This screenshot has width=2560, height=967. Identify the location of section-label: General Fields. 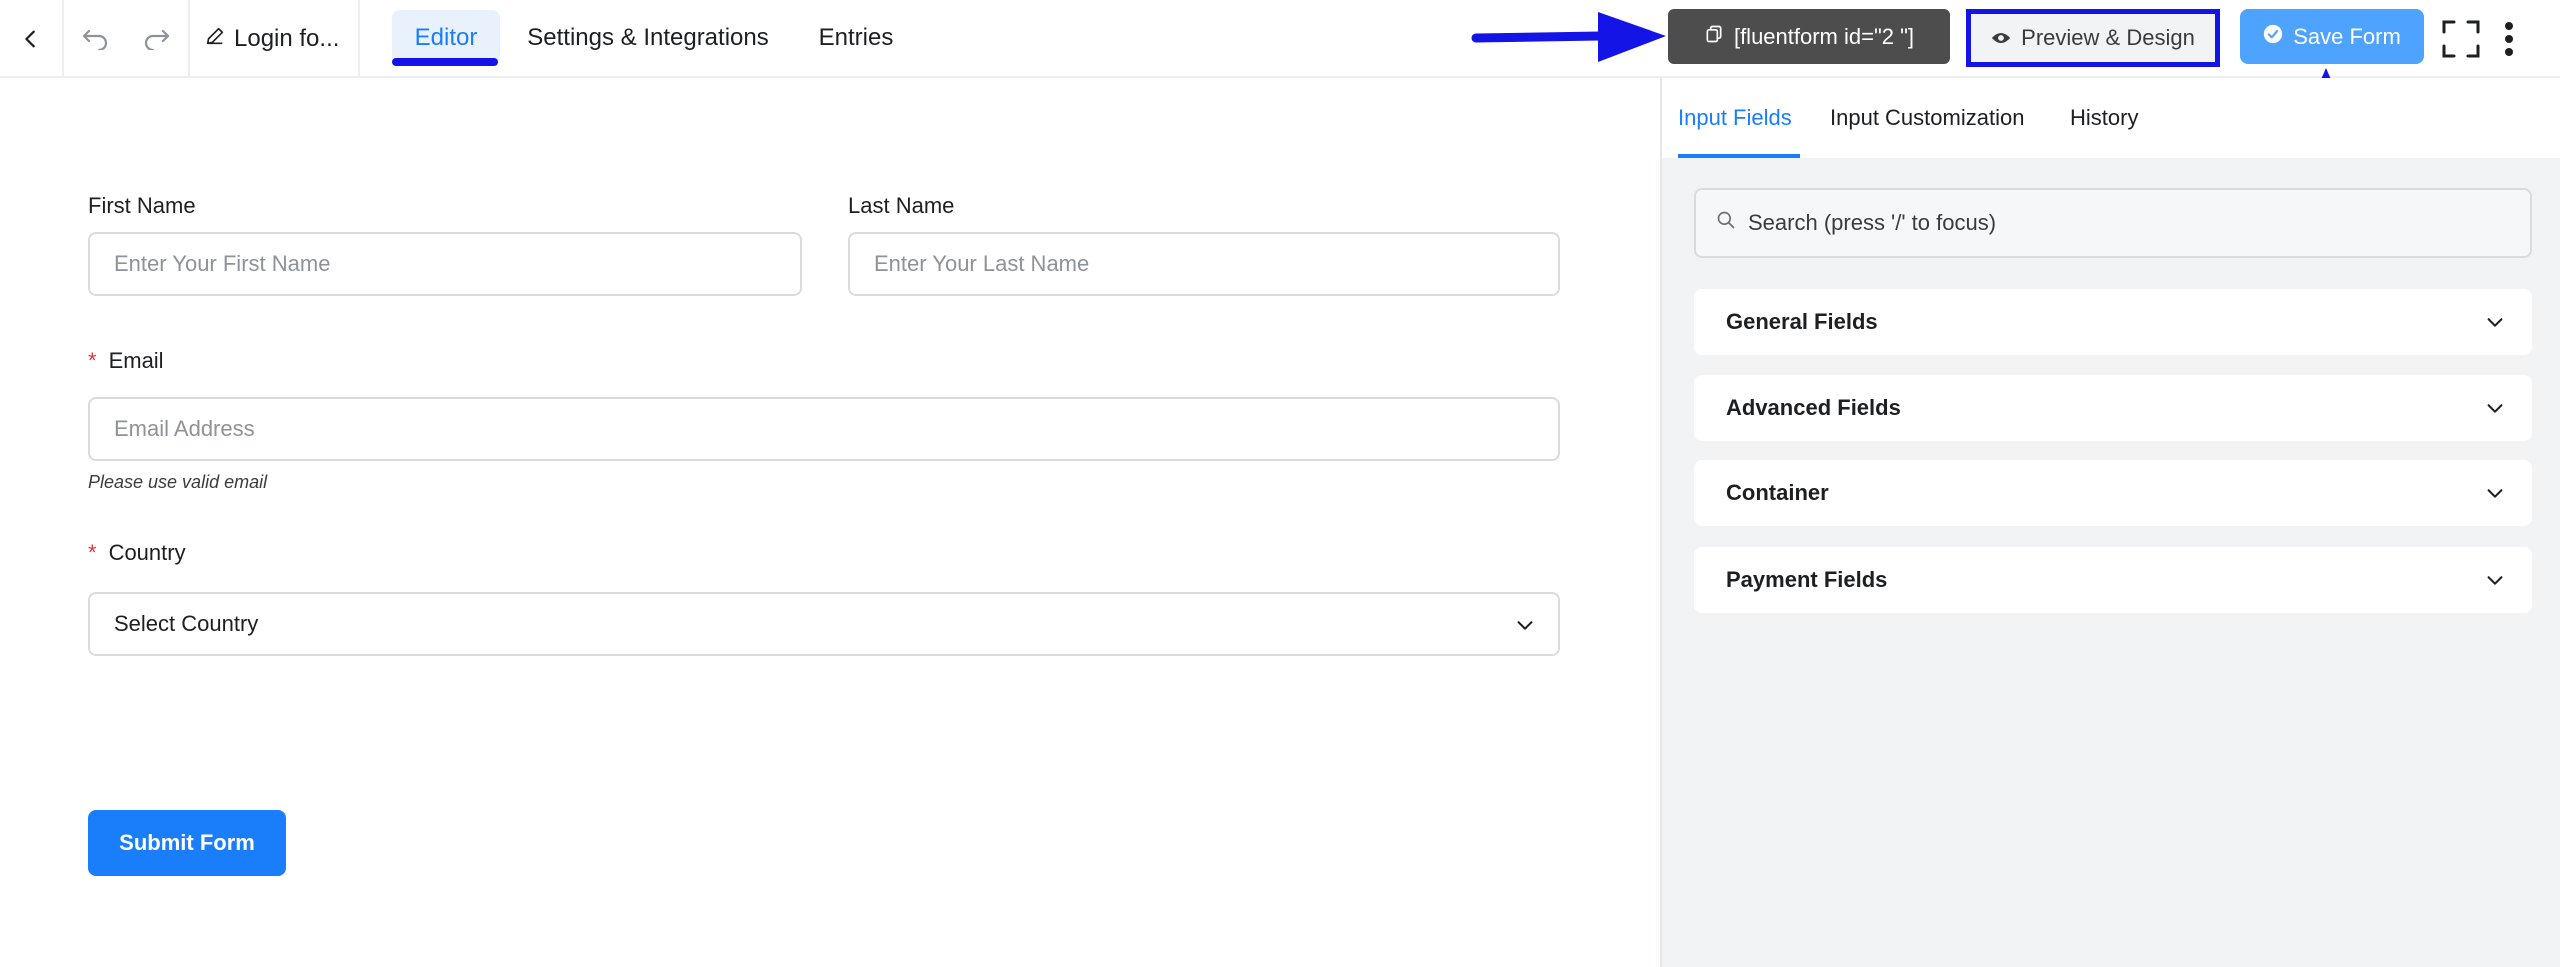
(1802, 321).